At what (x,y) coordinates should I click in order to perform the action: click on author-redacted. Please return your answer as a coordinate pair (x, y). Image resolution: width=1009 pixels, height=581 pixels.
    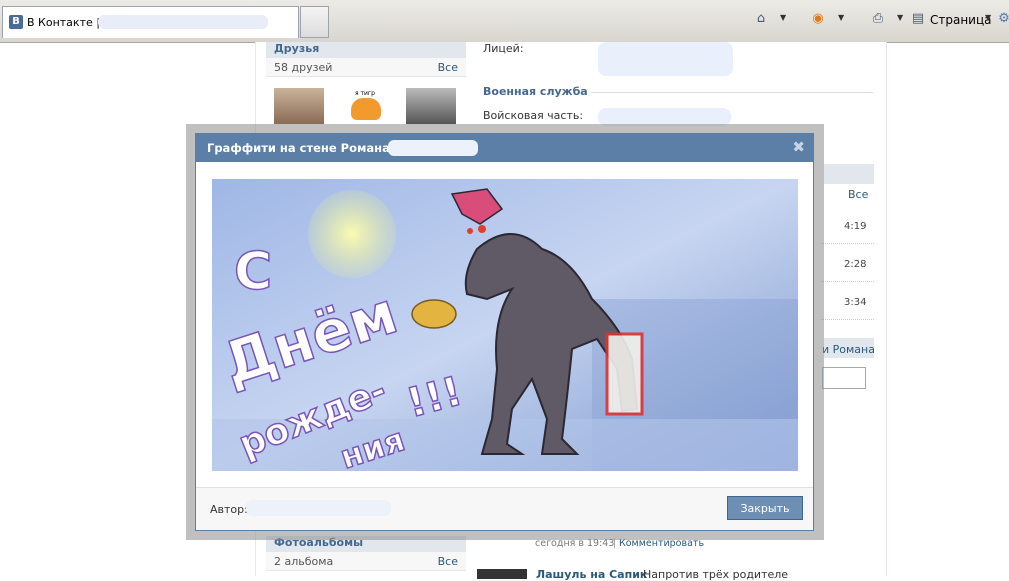
    Looking at the image, I should click on (318, 508).